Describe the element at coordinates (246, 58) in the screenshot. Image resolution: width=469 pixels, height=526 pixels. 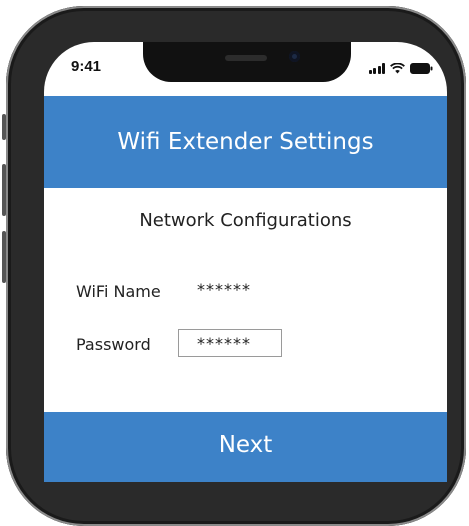
I see `speaker-grille` at that location.